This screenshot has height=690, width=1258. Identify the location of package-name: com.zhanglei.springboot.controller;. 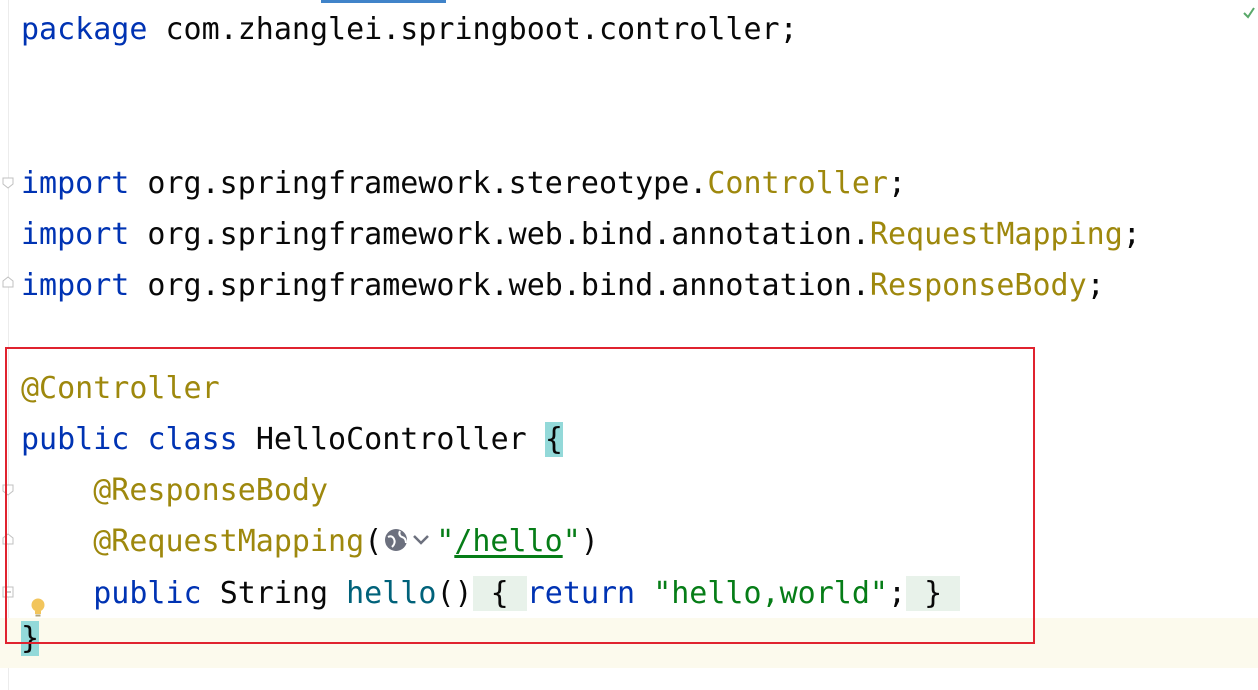
(472, 29).